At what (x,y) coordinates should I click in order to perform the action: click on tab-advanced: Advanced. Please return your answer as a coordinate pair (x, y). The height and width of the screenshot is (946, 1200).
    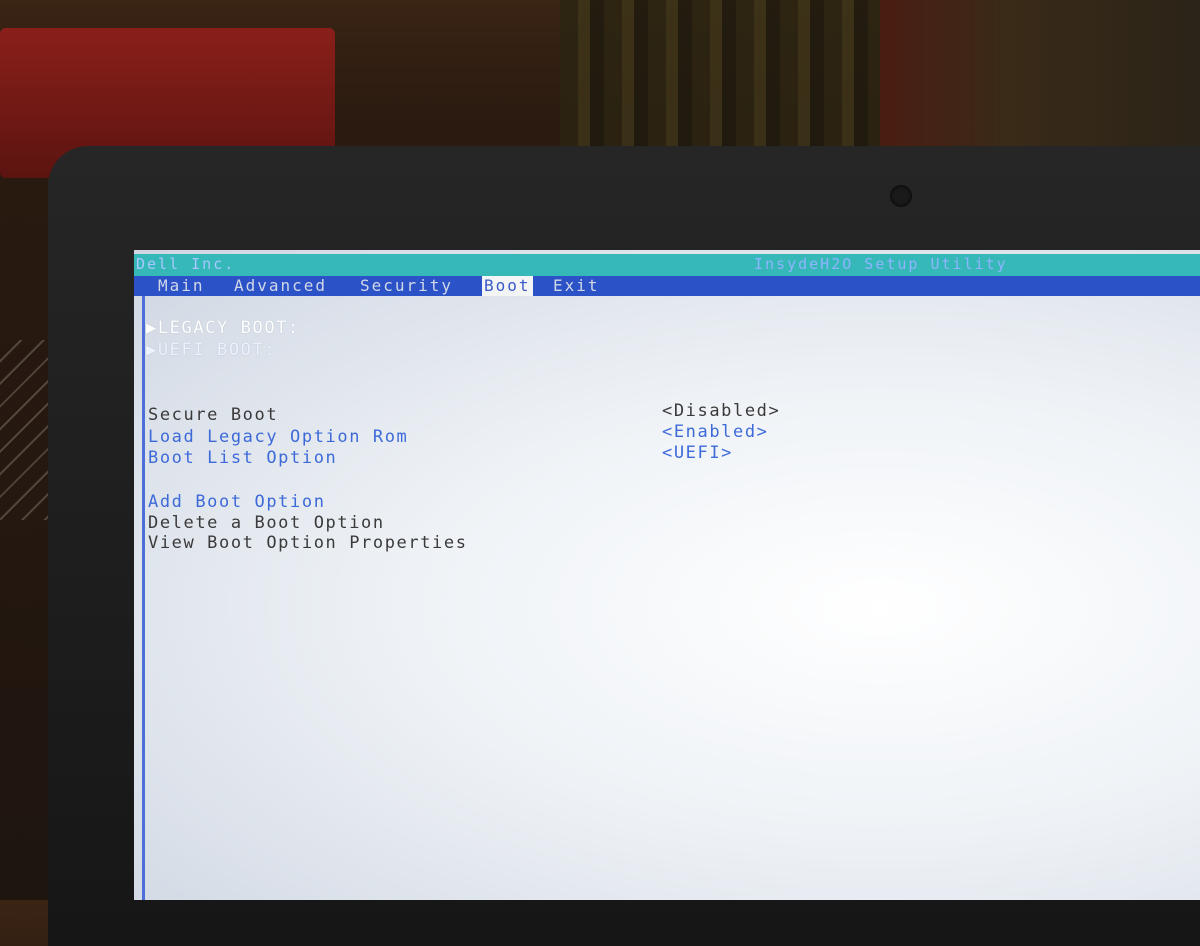
    Looking at the image, I should click on (280, 286).